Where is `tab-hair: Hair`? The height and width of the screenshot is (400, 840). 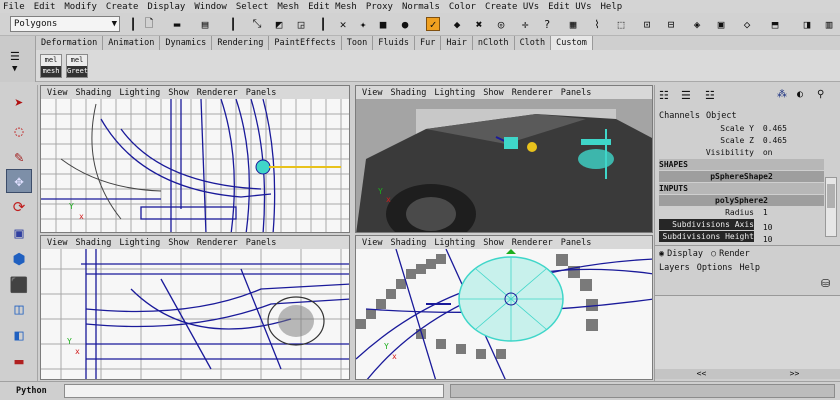
tab-hair: Hair is located at coordinates (457, 43).